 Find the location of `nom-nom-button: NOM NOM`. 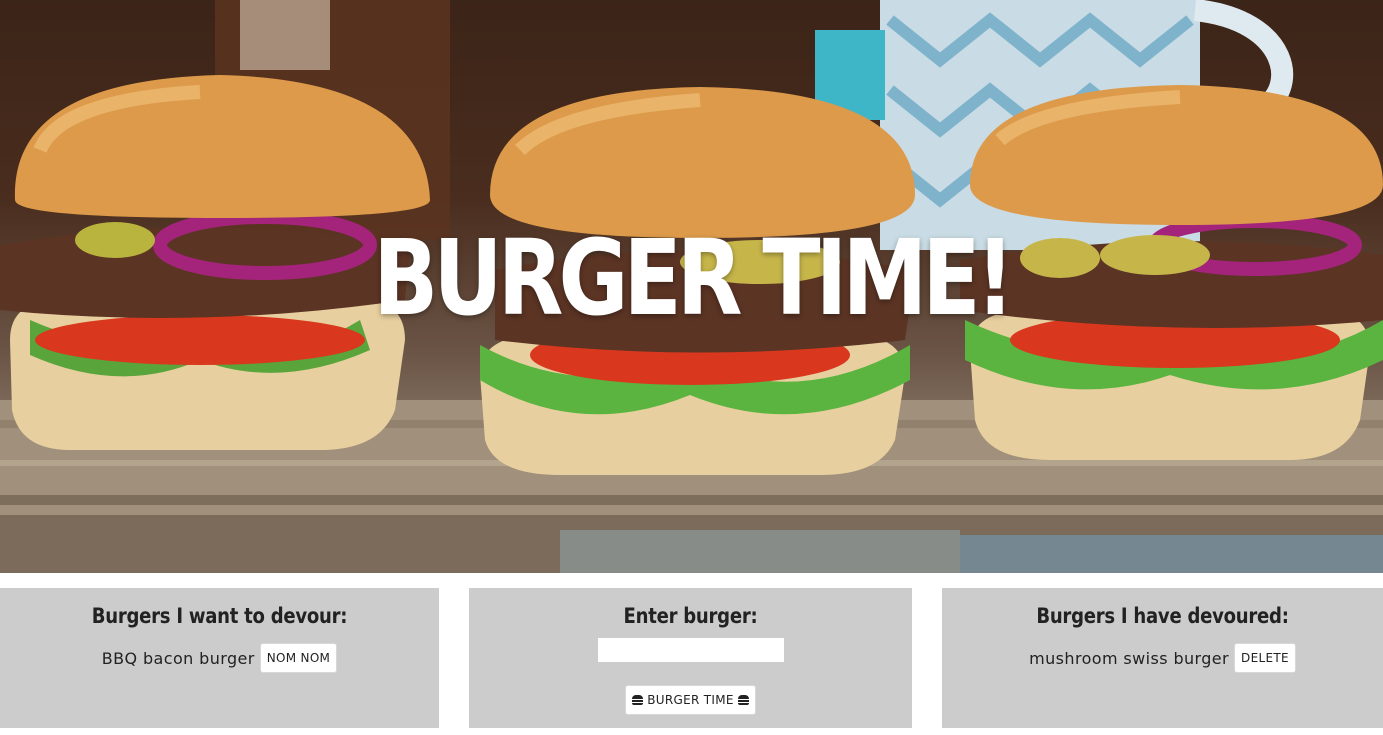

nom-nom-button: NOM NOM is located at coordinates (298, 658).